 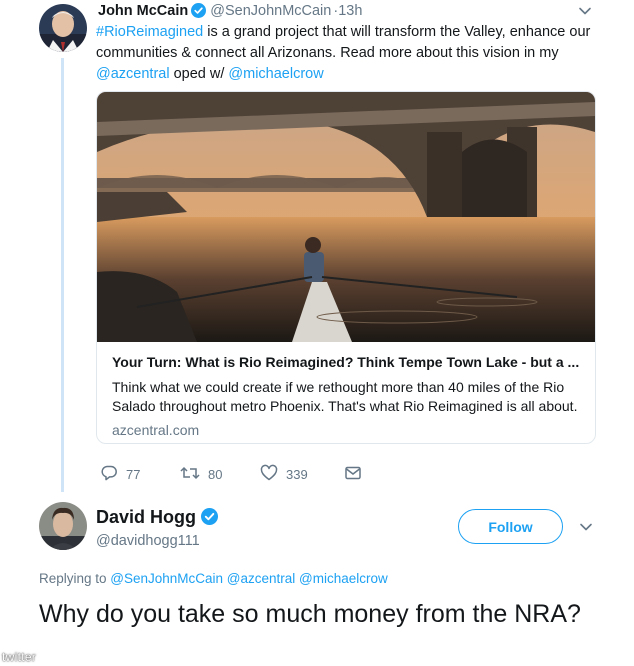 What do you see at coordinates (275, 74) in the screenshot?
I see `mention-link-michaelcrow: @michaelcrow` at bounding box center [275, 74].